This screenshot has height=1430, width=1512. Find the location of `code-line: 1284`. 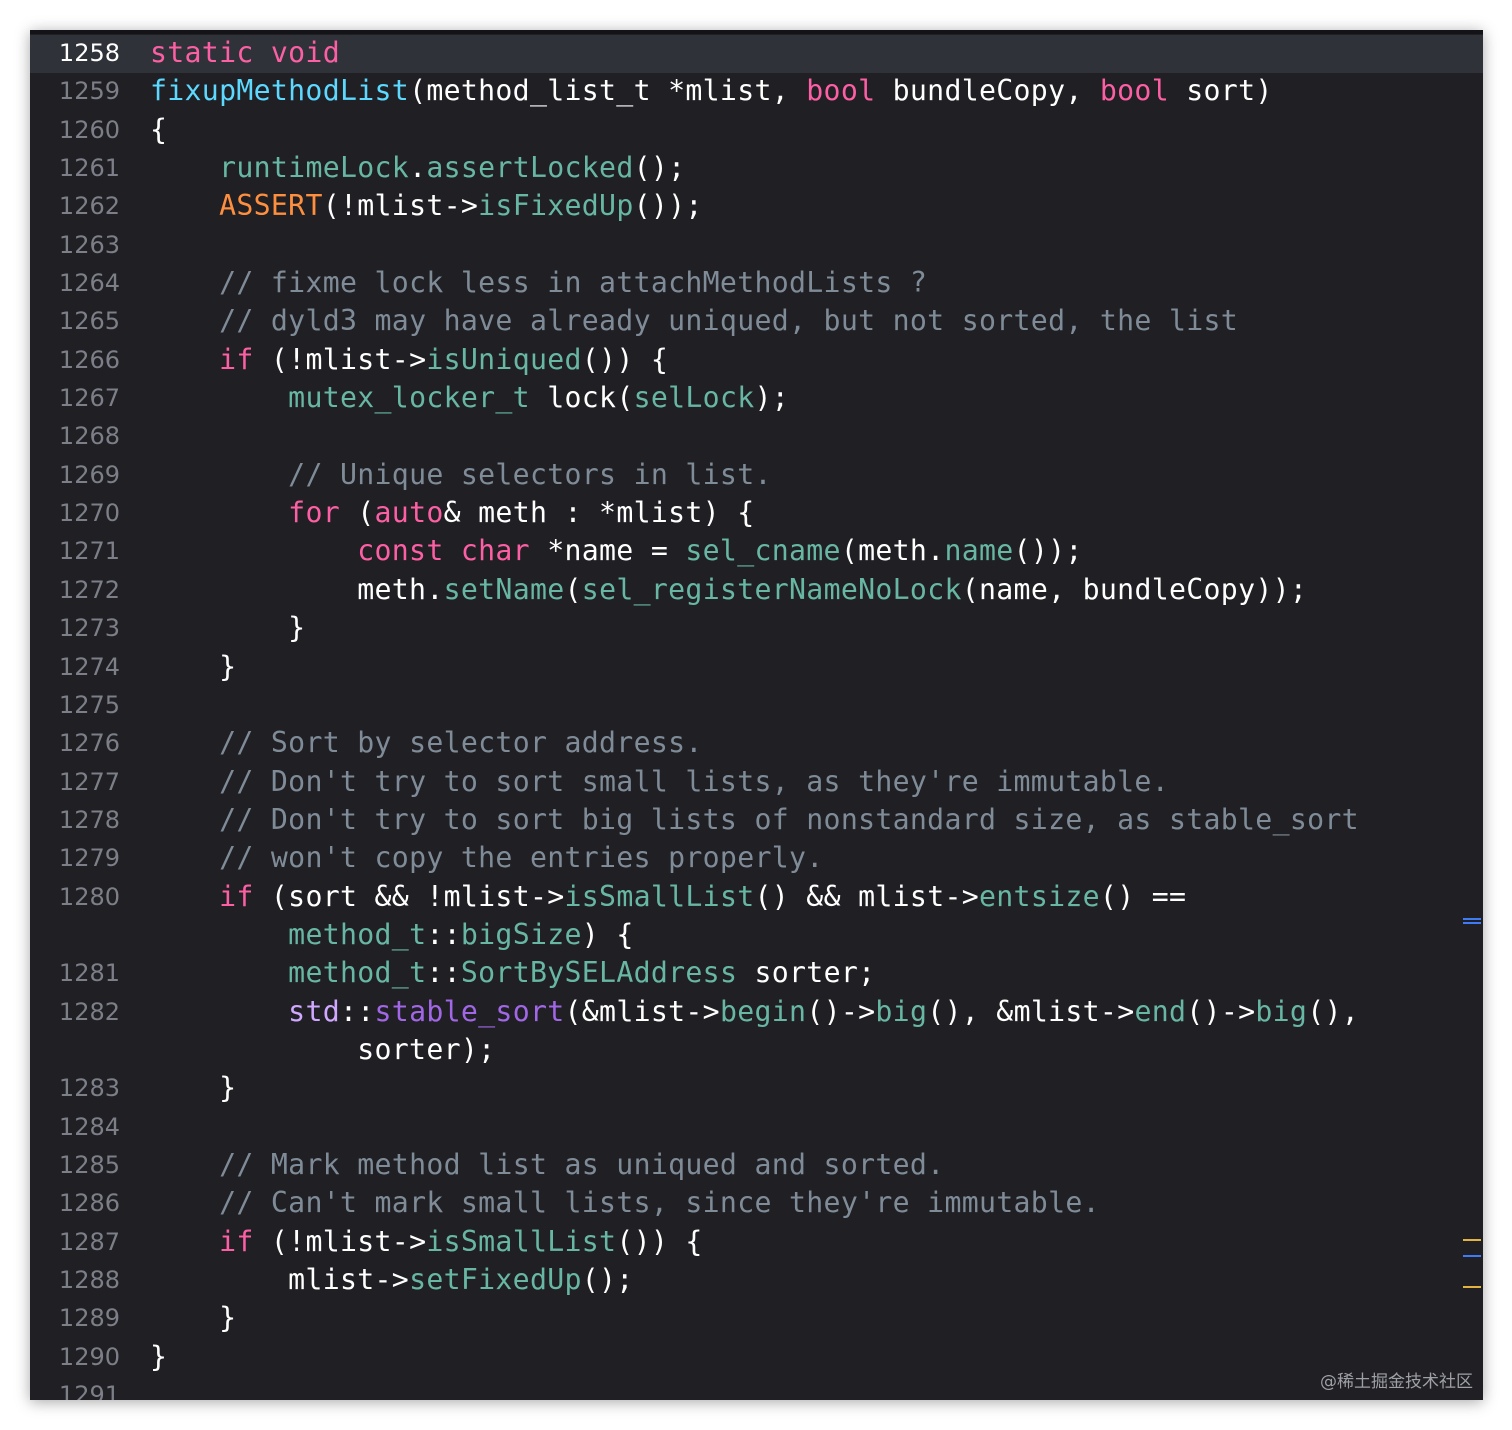

code-line: 1284 is located at coordinates (756, 1127).